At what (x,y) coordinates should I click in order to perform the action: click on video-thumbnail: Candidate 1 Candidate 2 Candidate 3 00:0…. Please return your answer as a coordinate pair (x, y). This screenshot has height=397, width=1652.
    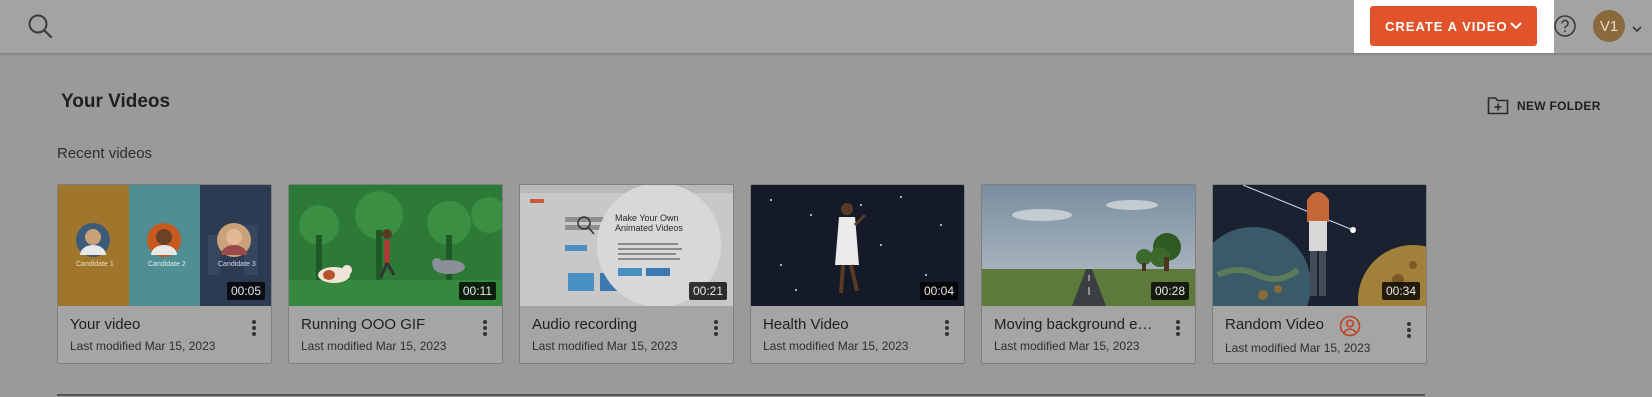
    Looking at the image, I should click on (164, 245).